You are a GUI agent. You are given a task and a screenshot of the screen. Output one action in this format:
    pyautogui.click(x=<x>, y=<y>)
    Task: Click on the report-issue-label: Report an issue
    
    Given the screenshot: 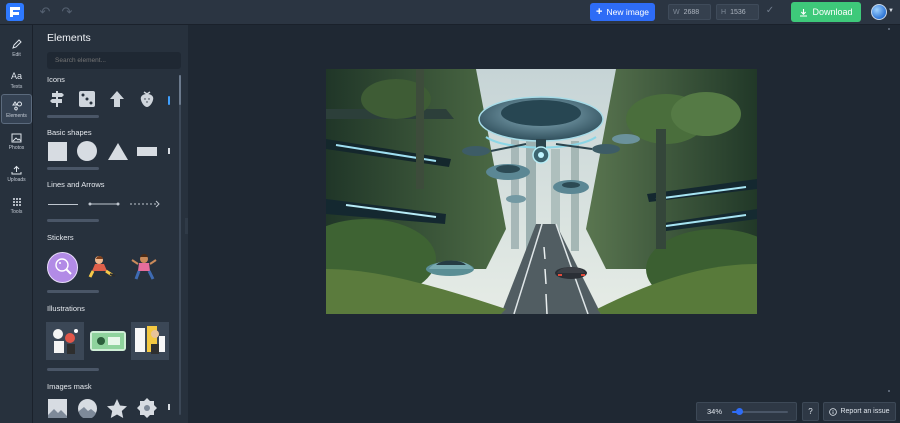 What is the action you would take?
    pyautogui.click(x=865, y=411)
    